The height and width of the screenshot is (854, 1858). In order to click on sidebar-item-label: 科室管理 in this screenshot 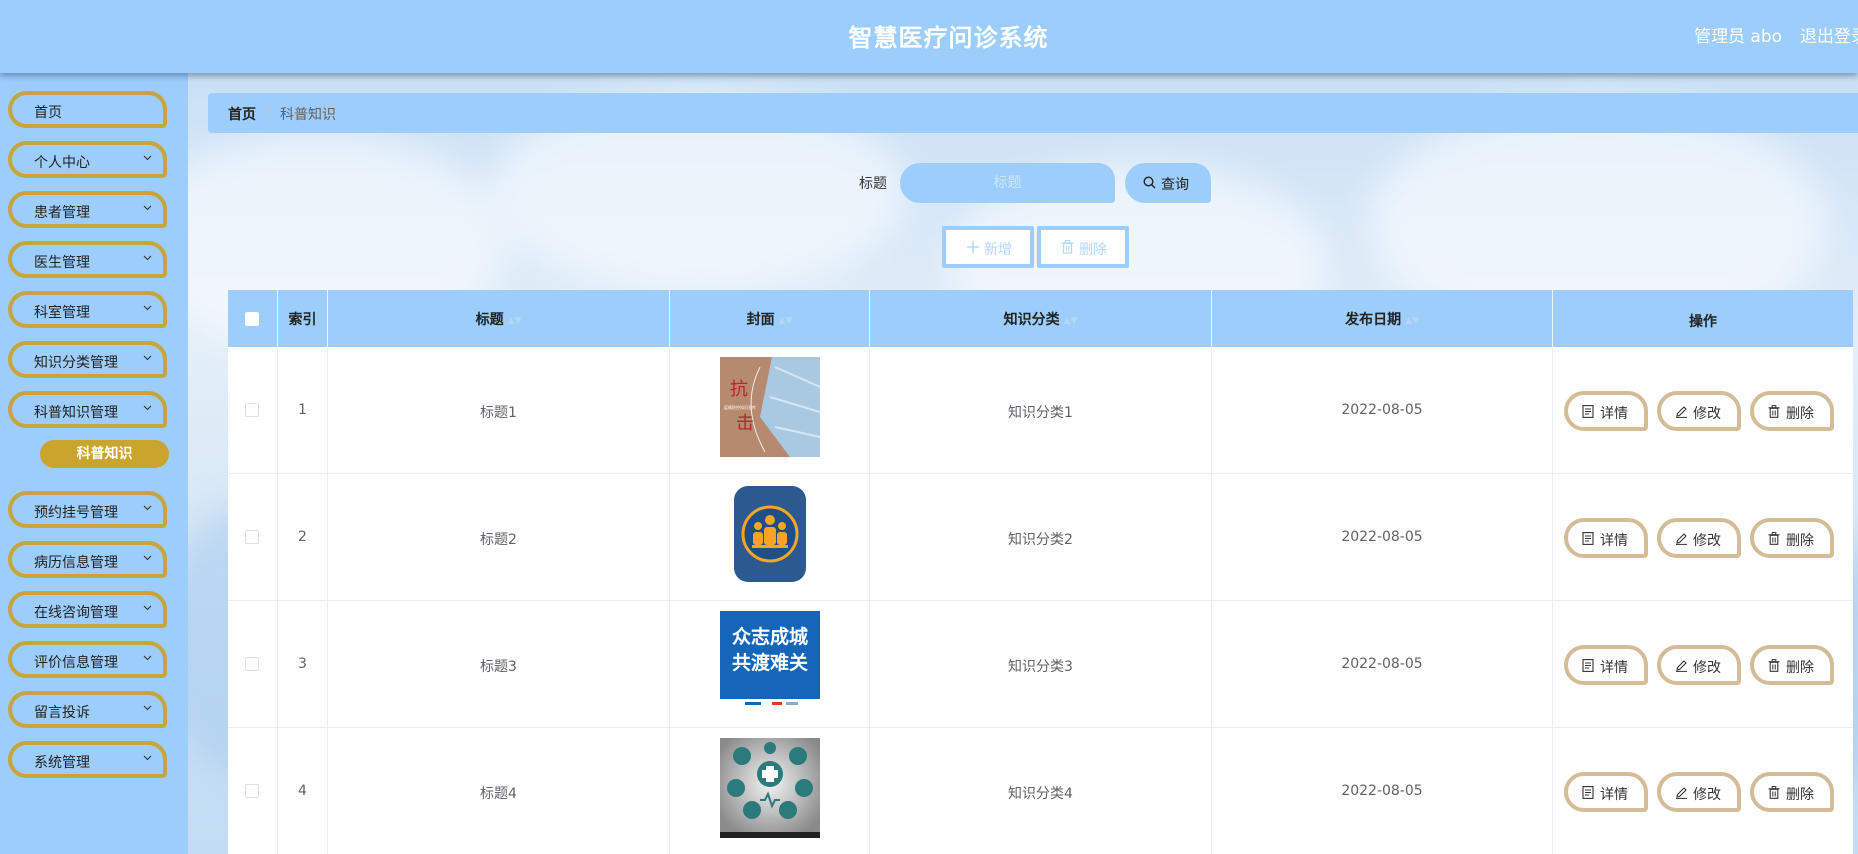, I will do `click(62, 313)`.